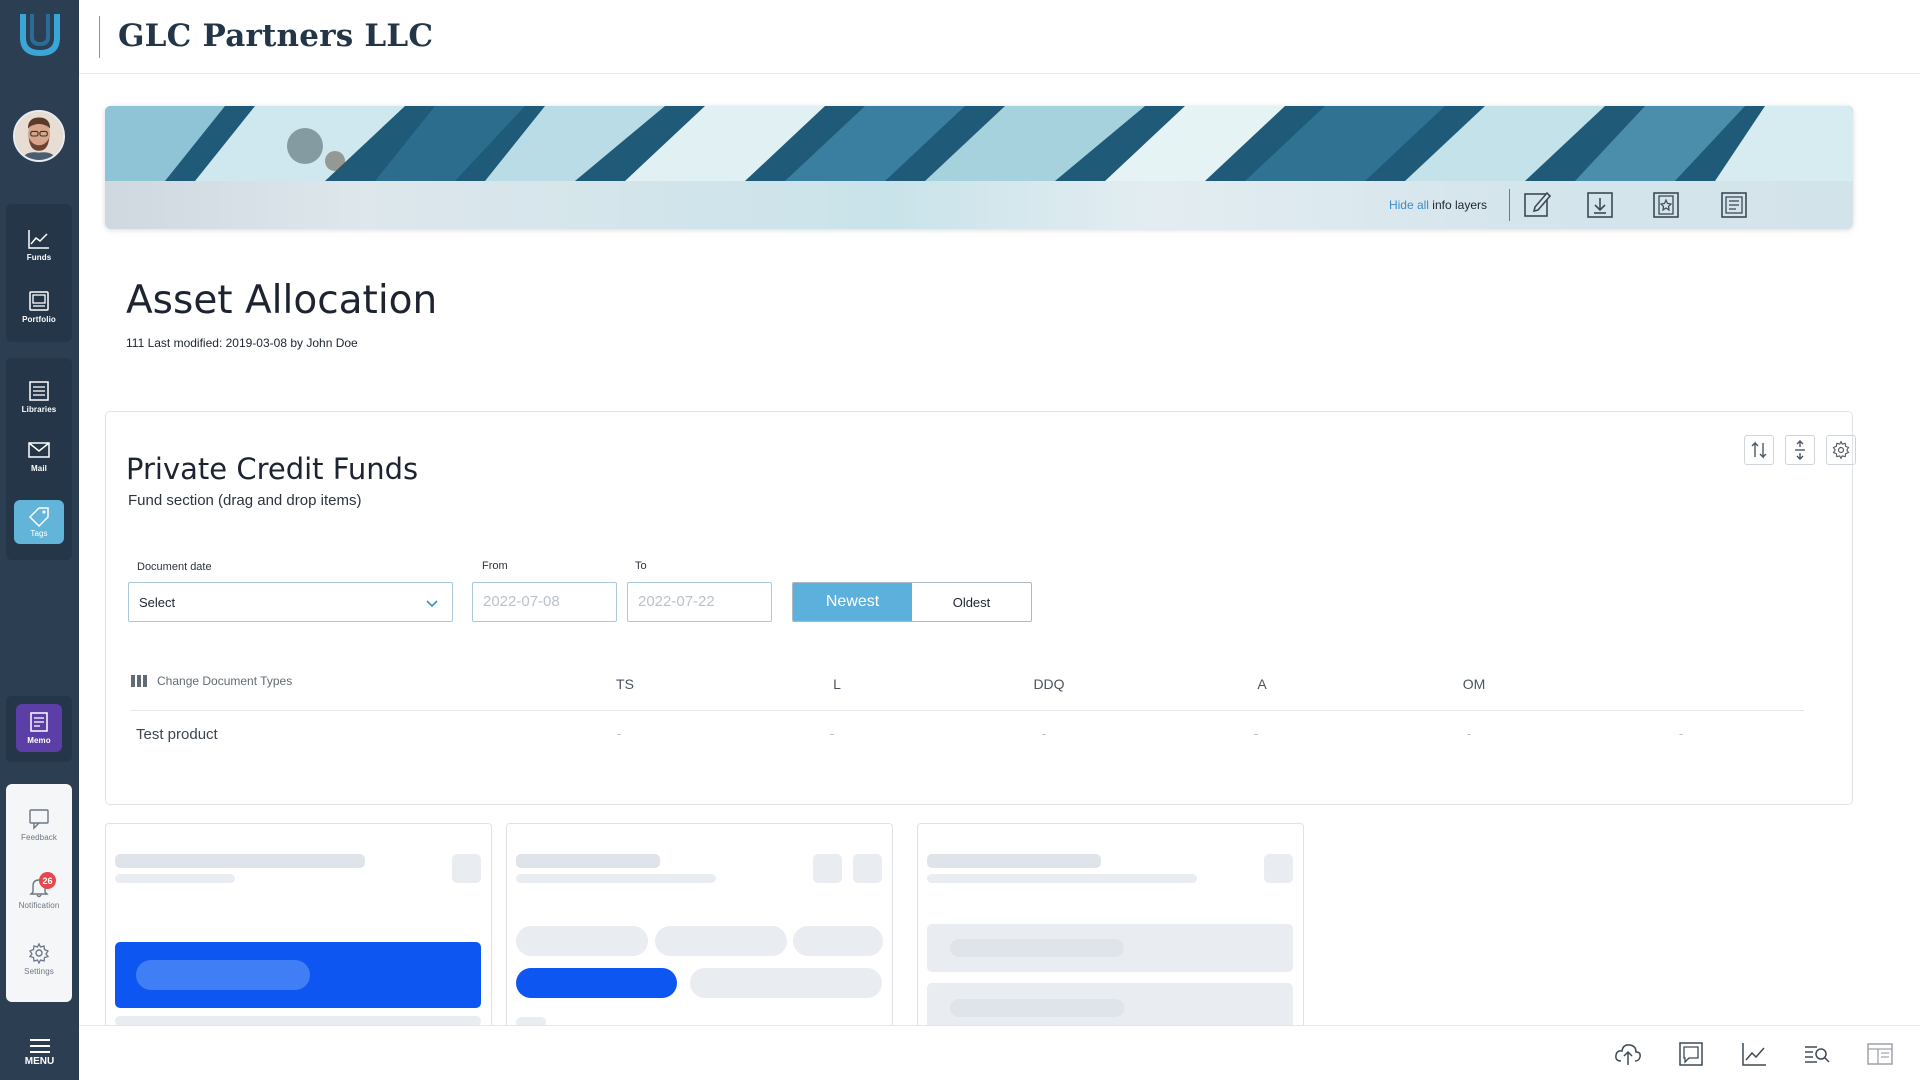 The width and height of the screenshot is (1920, 1080). I want to click on download-icon, so click(1600, 205).